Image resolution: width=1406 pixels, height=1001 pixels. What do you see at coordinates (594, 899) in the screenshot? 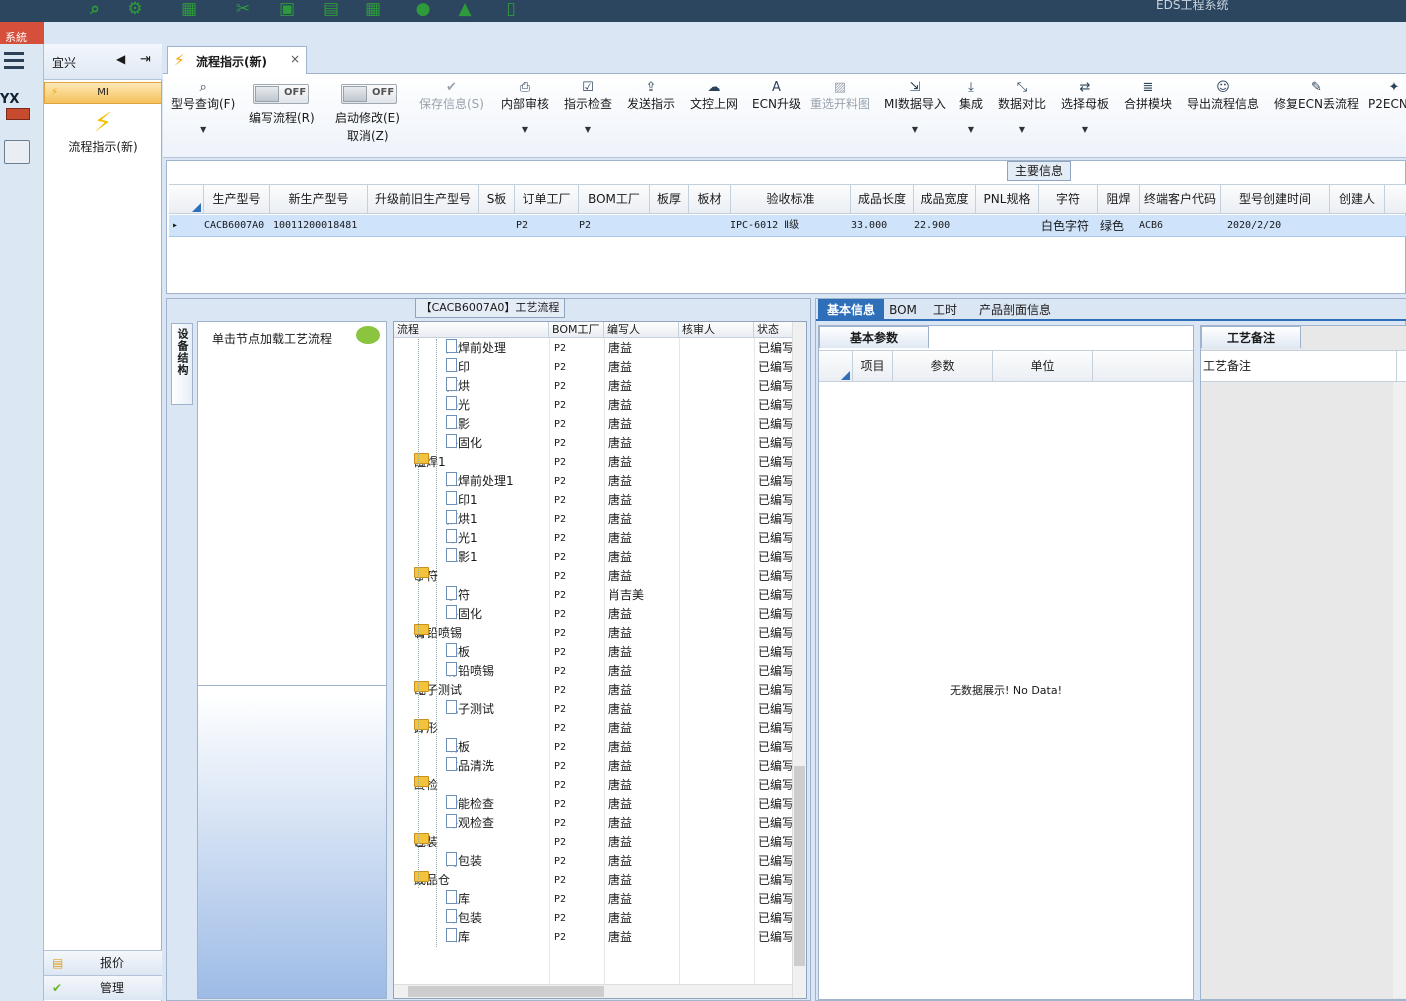
I see `tree-row: 入库 P2 唐益 已编写` at bounding box center [594, 899].